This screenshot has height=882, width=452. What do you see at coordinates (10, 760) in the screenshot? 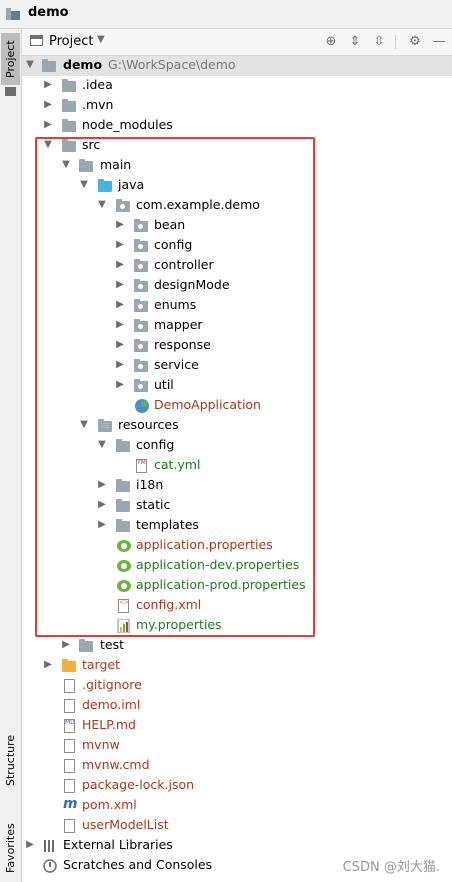
I see `tab-structure: Structure` at bounding box center [10, 760].